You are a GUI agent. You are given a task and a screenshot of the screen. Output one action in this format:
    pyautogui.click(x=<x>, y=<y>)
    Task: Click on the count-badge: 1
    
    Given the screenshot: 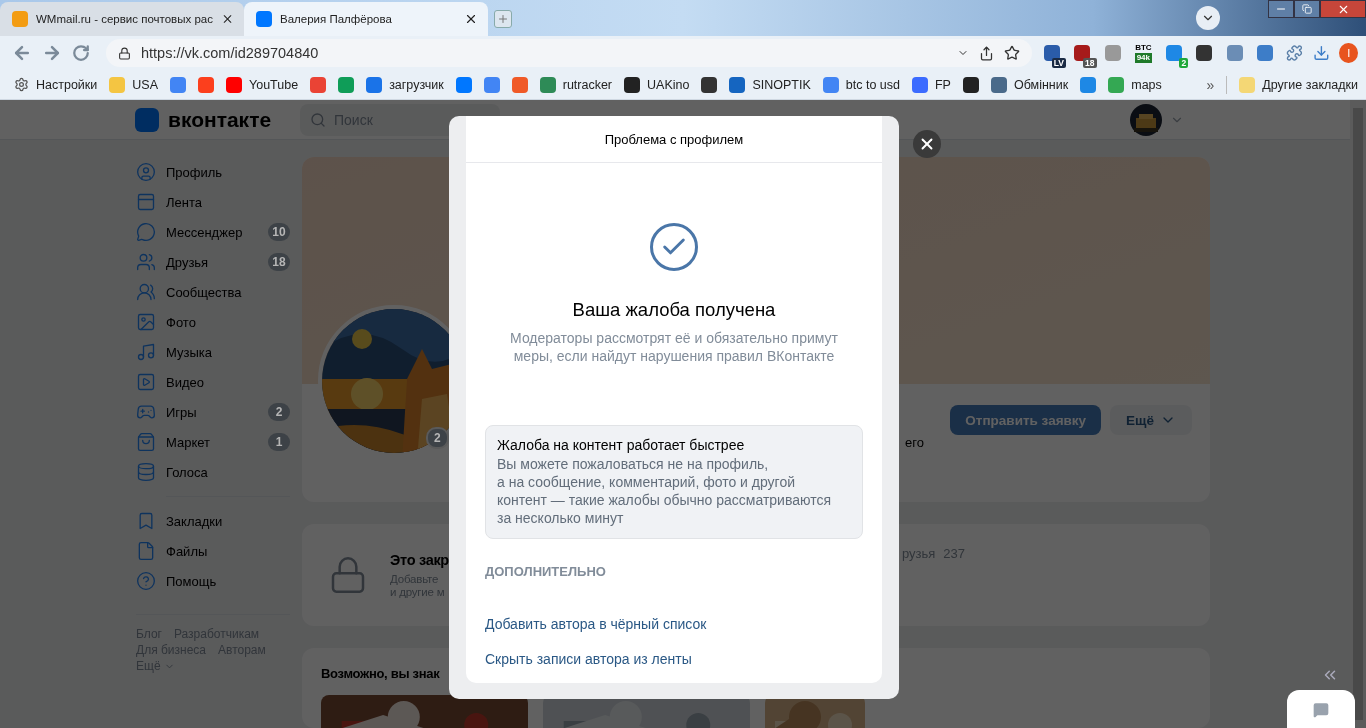 What is the action you would take?
    pyautogui.click(x=279, y=442)
    